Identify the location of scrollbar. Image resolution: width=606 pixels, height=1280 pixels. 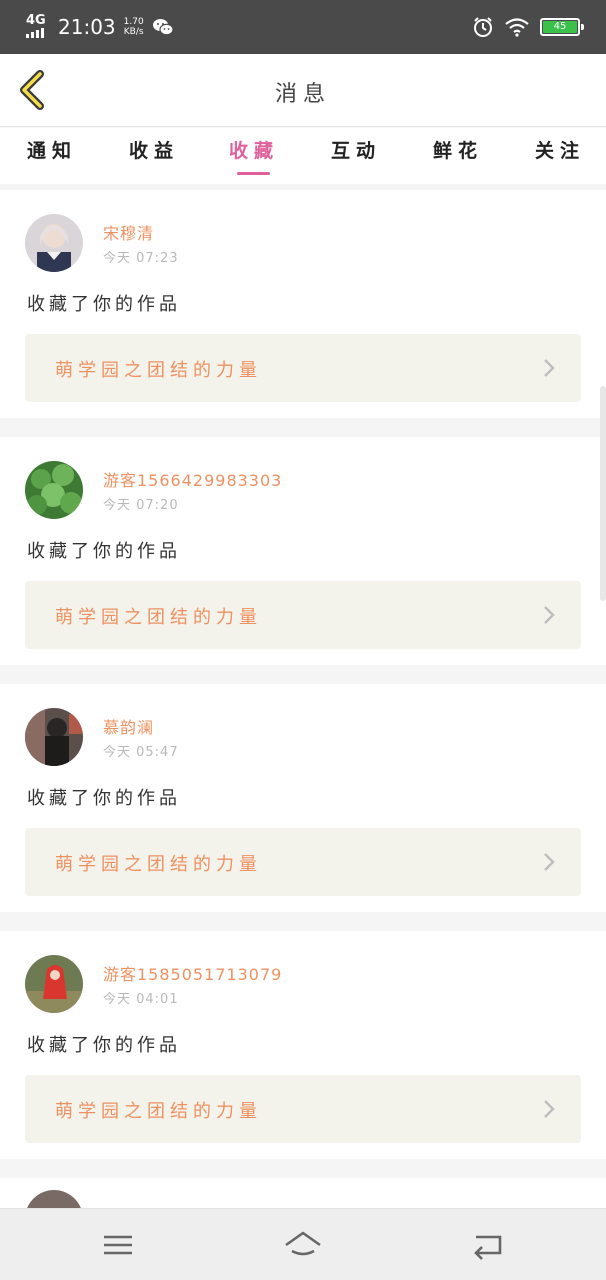
(603, 493).